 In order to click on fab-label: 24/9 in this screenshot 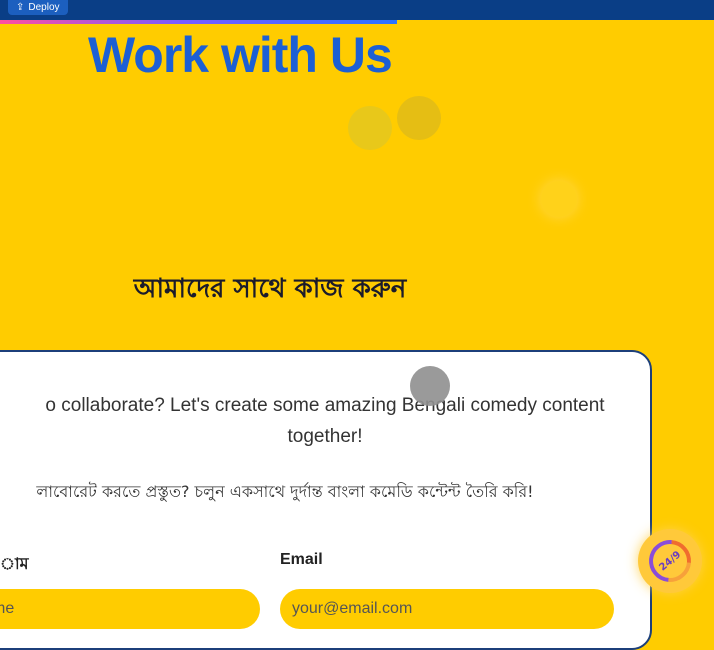, I will do `click(670, 561)`.